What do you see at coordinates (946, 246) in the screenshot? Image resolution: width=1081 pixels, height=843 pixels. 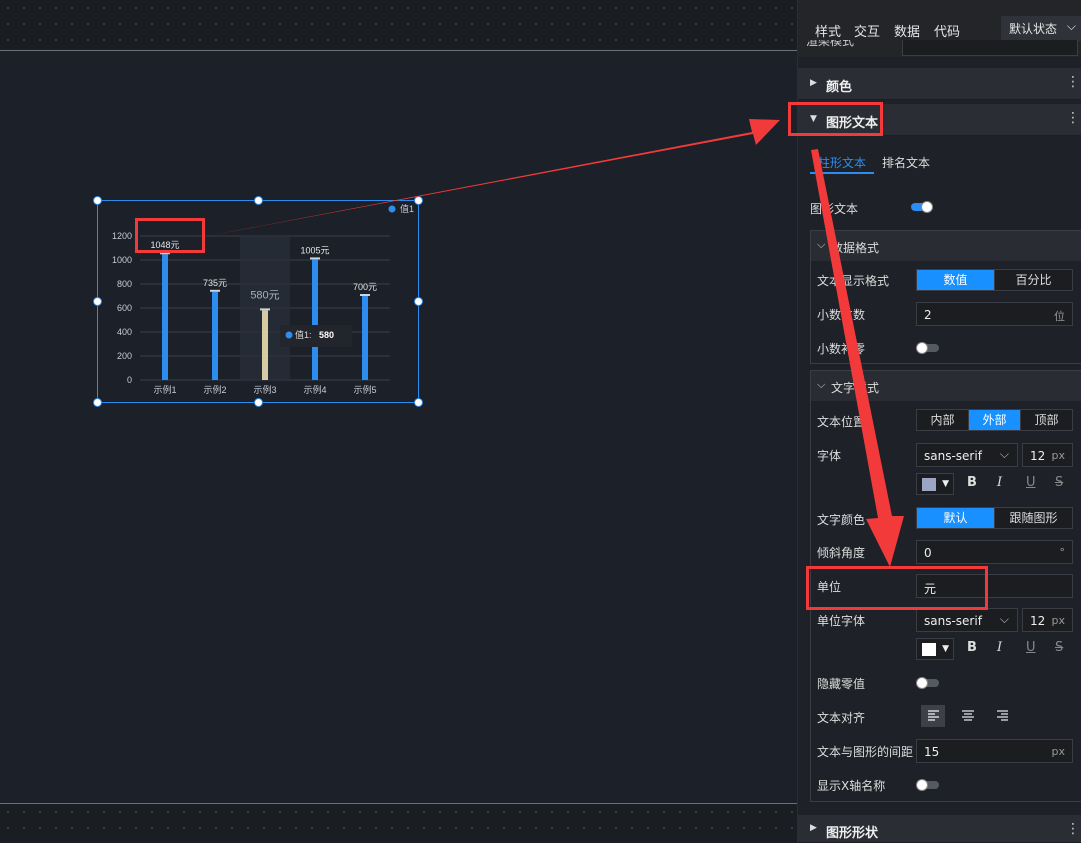 I see `data-format-header: ⌵ 数据格式` at bounding box center [946, 246].